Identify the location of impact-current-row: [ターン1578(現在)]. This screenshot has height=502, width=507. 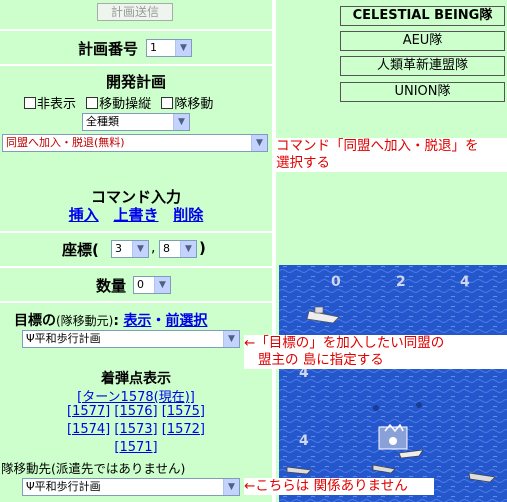
(136, 395).